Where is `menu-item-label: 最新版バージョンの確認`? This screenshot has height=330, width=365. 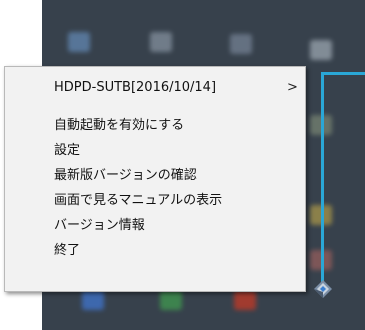 menu-item-label: 最新版バージョンの確認 is located at coordinates (125, 175).